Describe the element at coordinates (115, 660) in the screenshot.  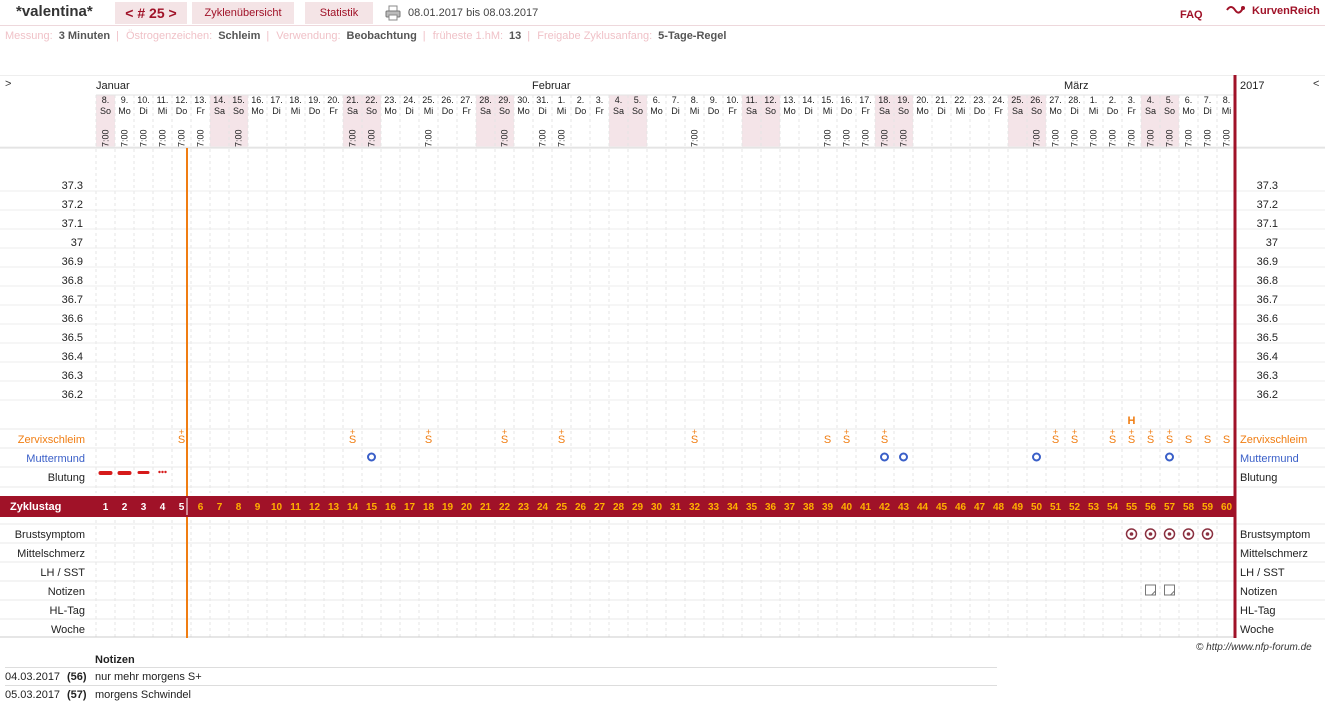
I see `notes-heading: Notizen` at that location.